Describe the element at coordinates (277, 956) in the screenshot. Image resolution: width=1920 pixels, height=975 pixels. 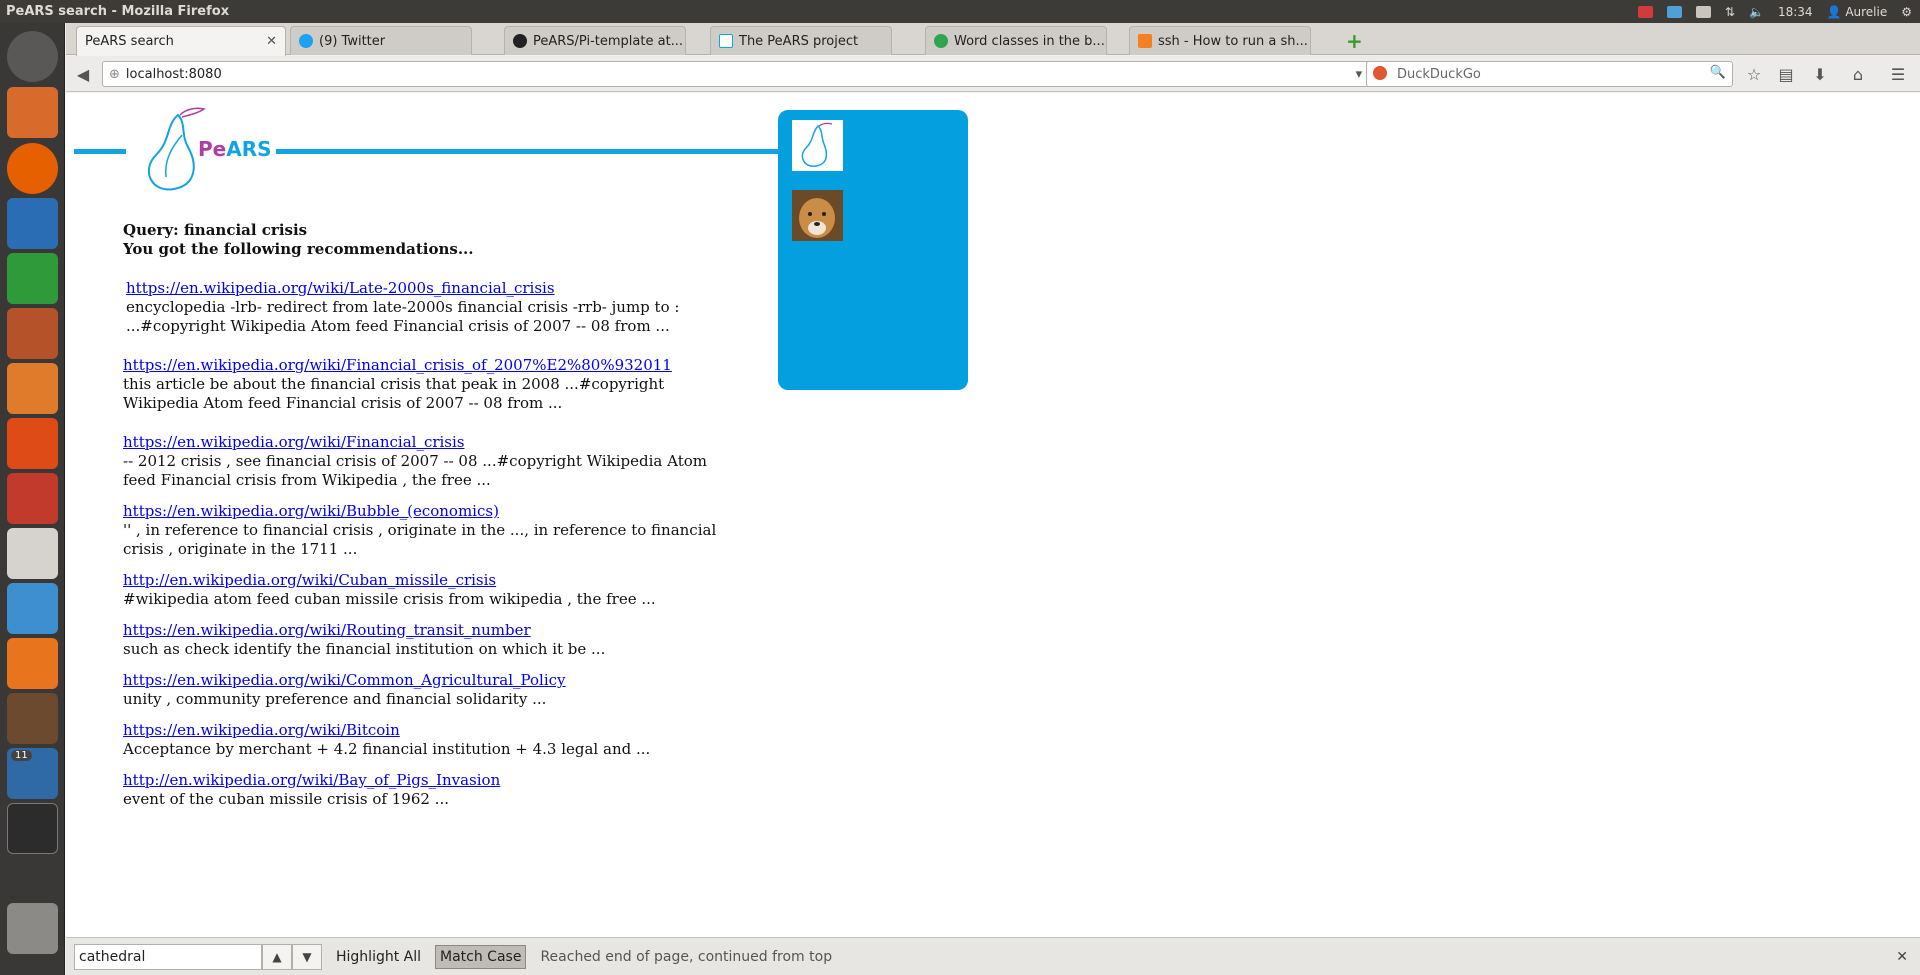
I see `find-previous-icon: ▲` at that location.